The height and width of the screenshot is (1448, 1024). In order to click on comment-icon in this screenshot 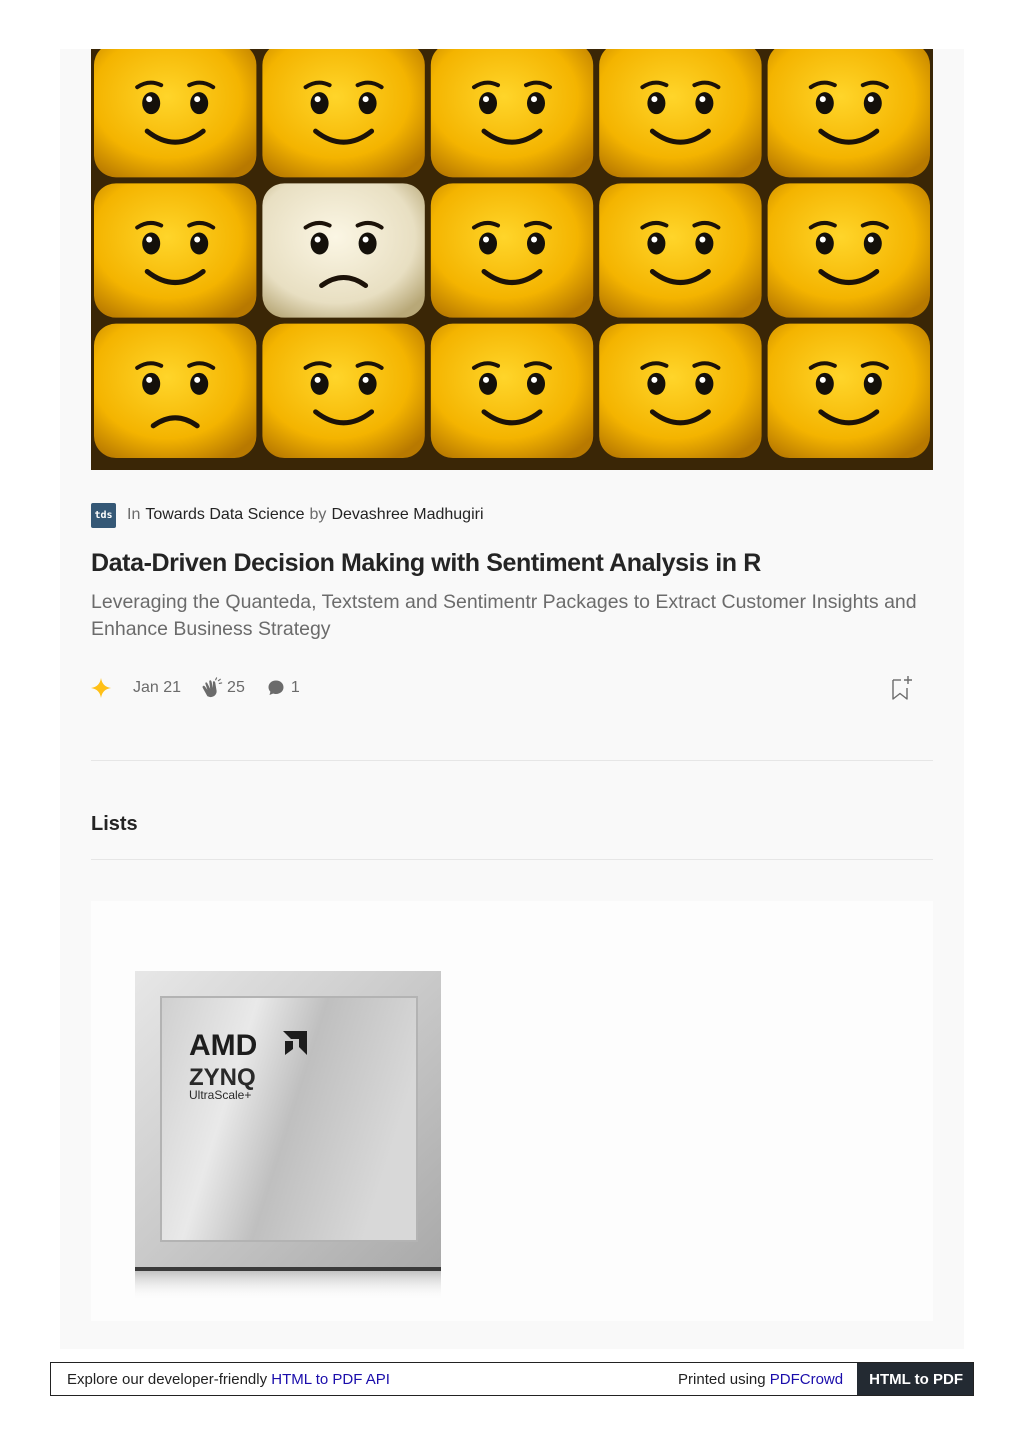, I will do `click(276, 688)`.